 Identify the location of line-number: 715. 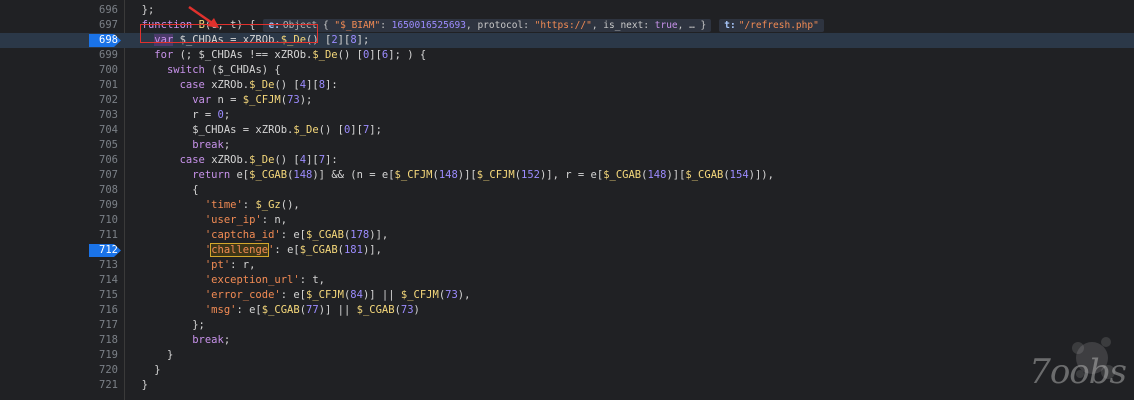
(60, 295).